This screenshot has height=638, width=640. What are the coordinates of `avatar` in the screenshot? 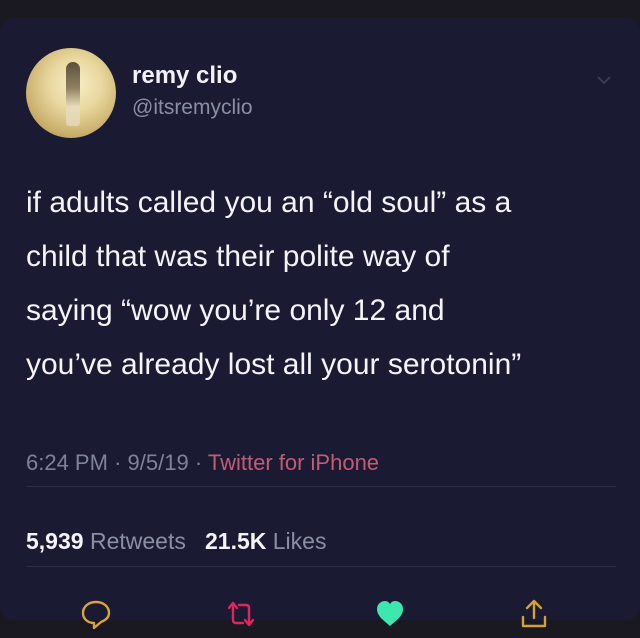 It's located at (71, 93).